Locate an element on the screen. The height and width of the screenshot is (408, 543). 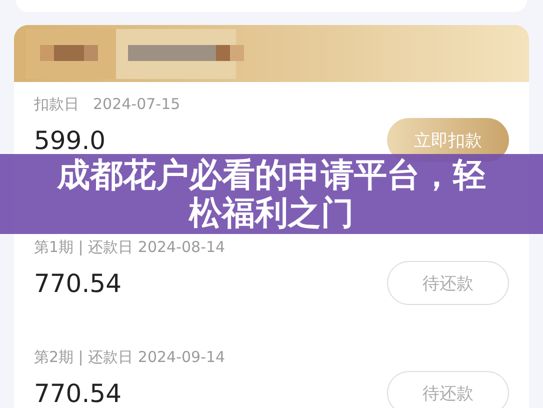
payment-date: 2024-07-15 is located at coordinates (136, 104).